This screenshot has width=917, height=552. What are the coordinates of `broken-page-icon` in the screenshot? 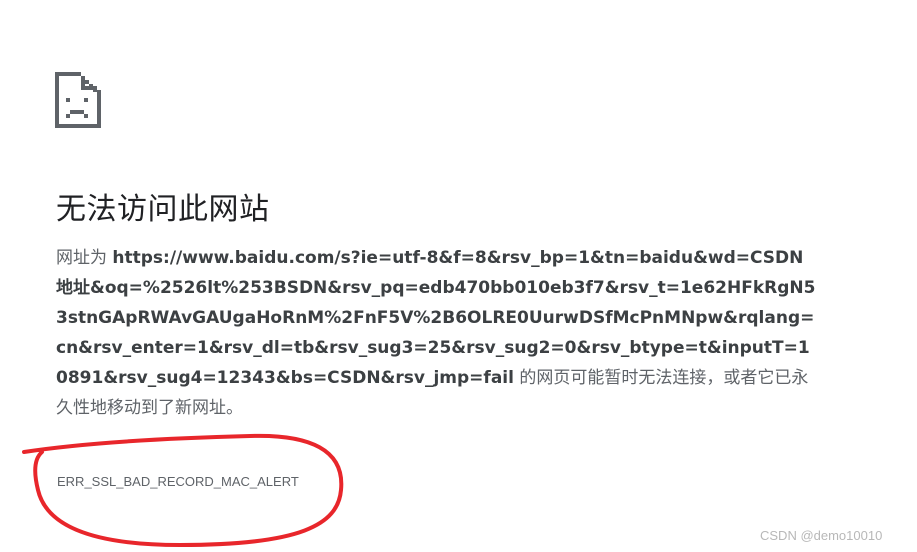 It's located at (78, 100).